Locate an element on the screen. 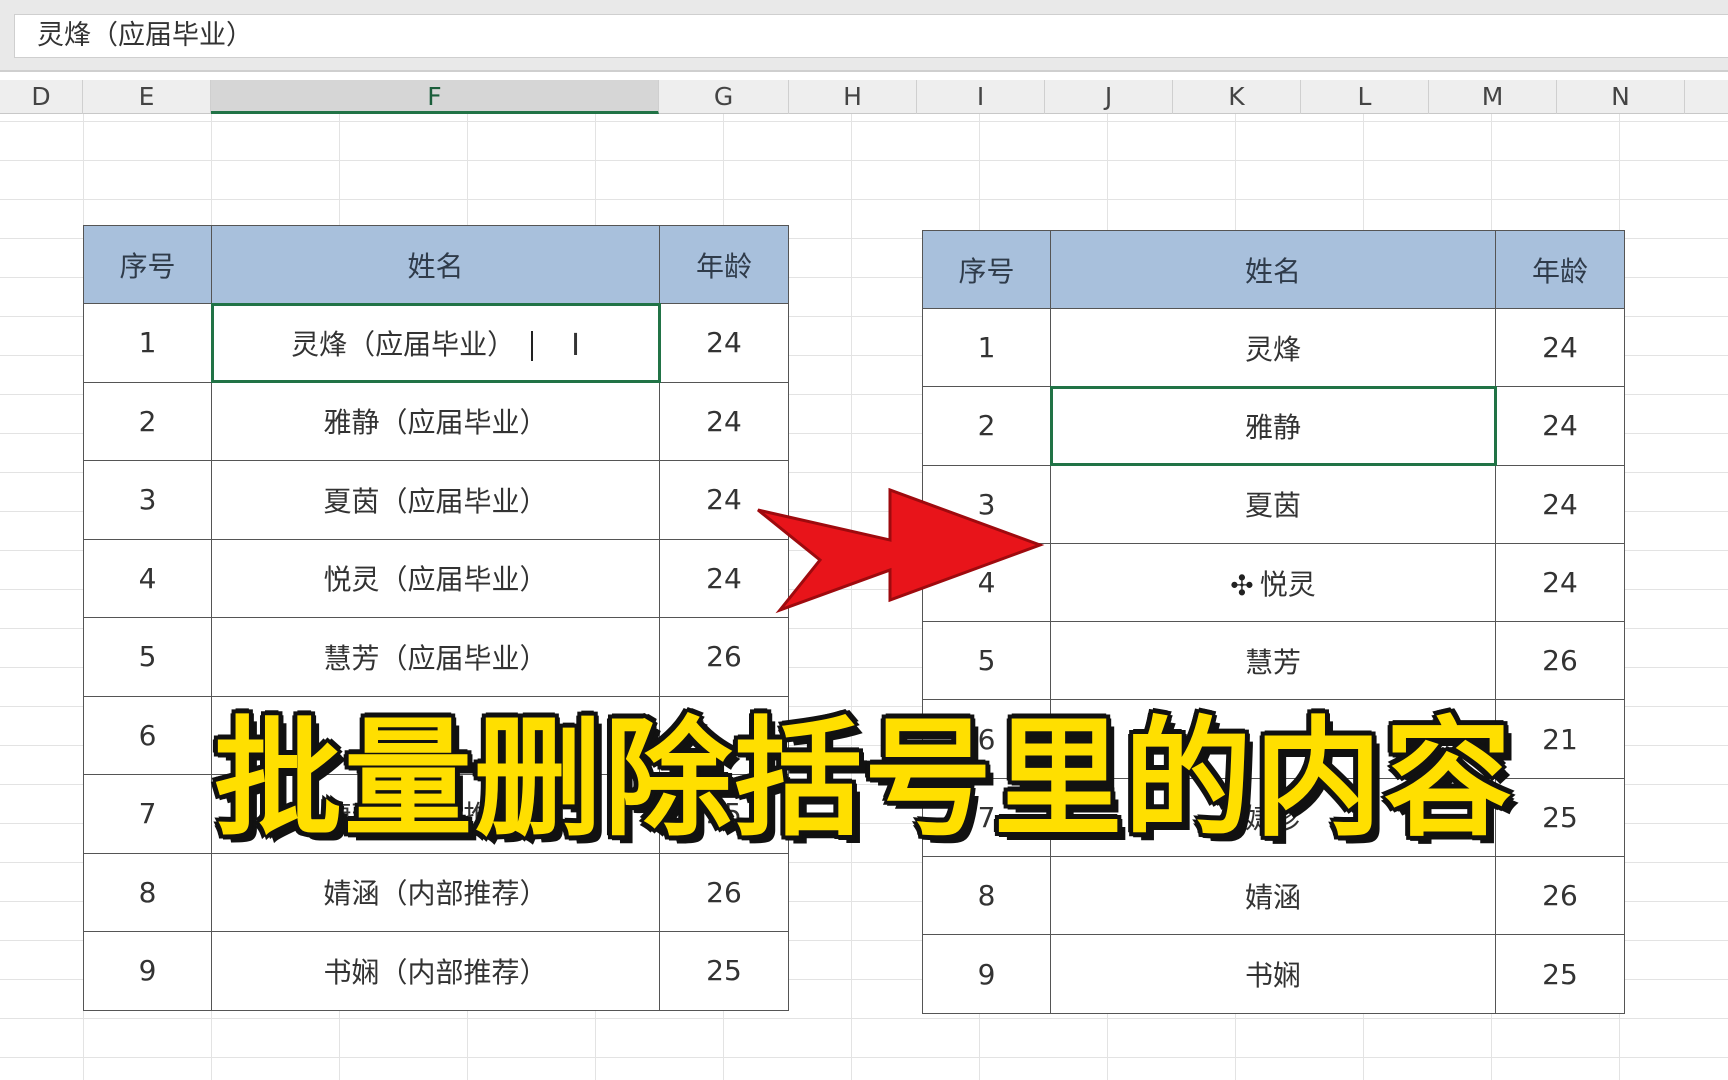 This screenshot has width=1728, height=1080. column-header-l: L is located at coordinates (1365, 97).